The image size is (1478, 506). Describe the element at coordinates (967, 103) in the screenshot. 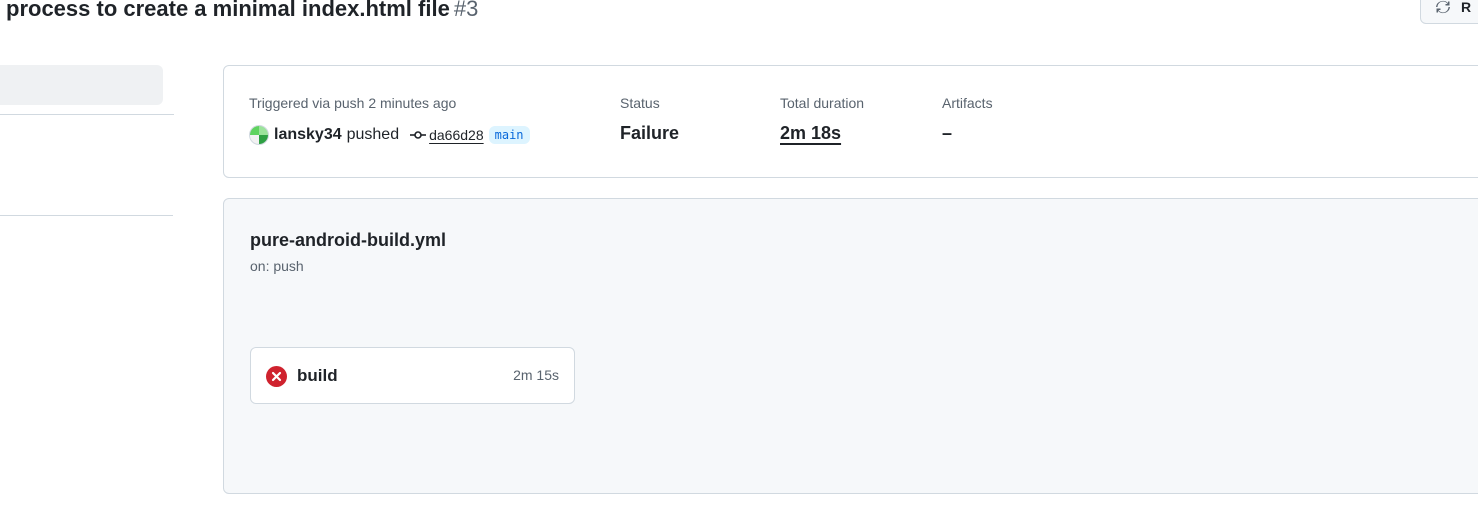

I see `artifacts-label: Artifacts` at that location.